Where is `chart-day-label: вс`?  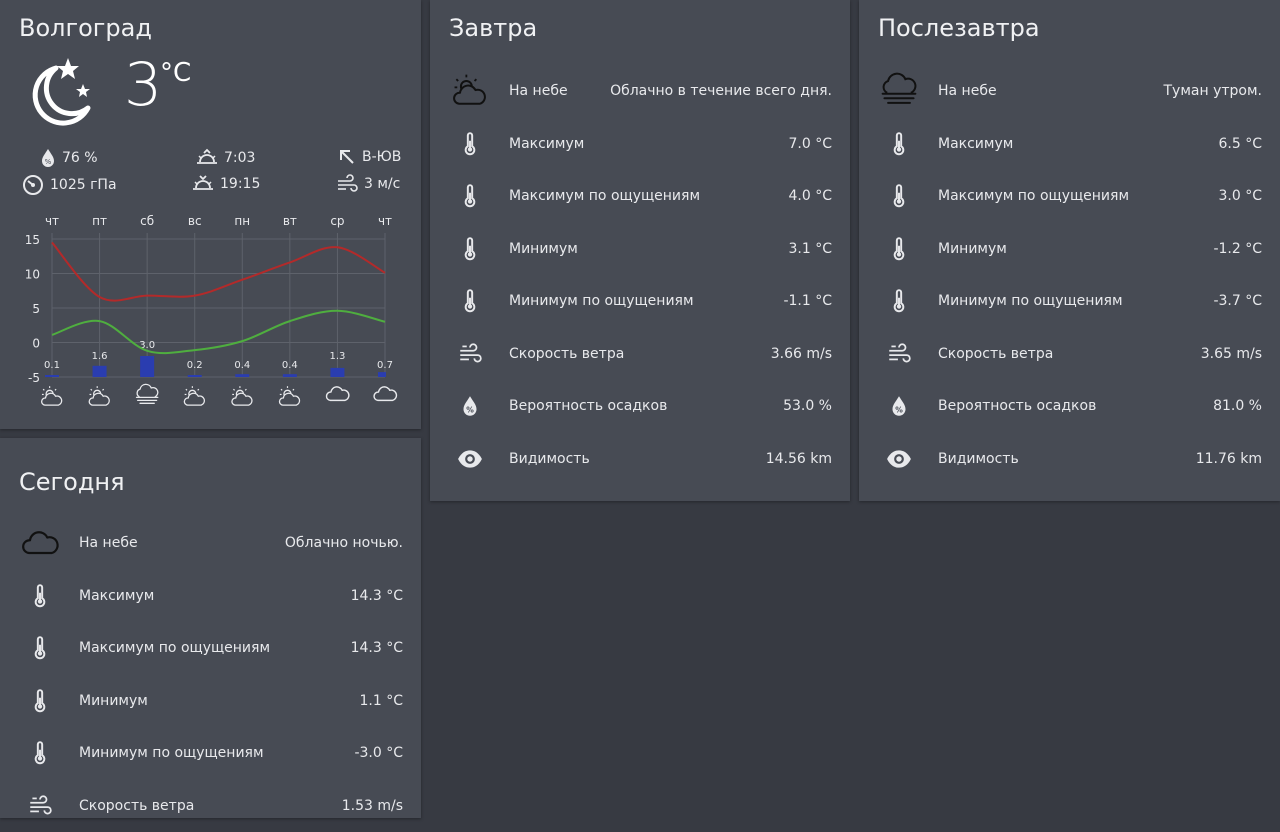
chart-day-label: вс is located at coordinates (195, 221).